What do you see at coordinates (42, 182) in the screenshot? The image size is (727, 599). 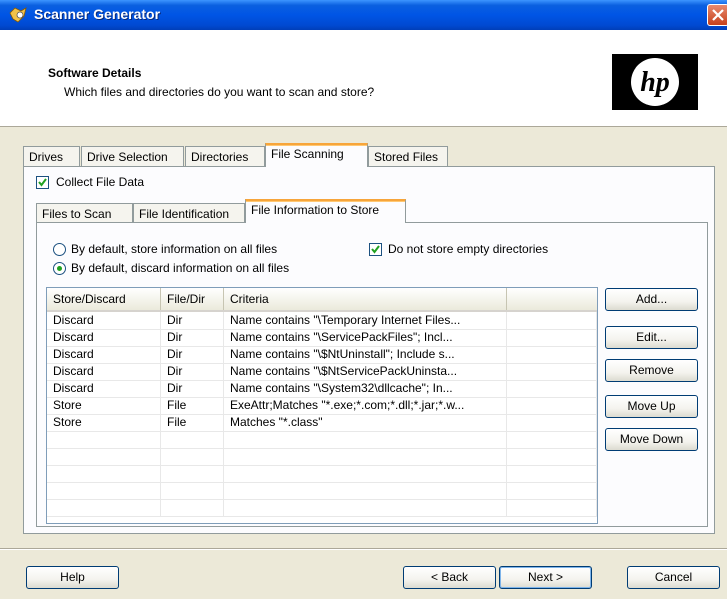 I see `collect-file-data-checkbox` at bounding box center [42, 182].